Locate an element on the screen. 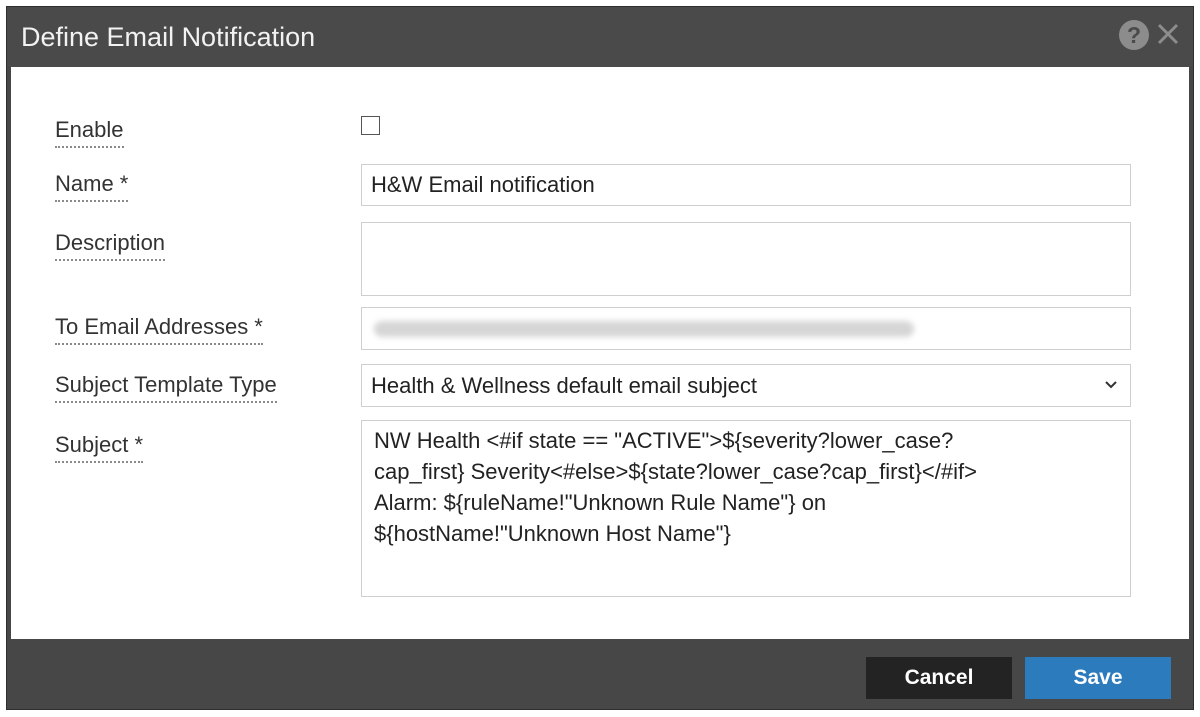 Image resolution: width=1200 pixels, height=717 pixels. dialog-title: Define Email Notification is located at coordinates (168, 37).